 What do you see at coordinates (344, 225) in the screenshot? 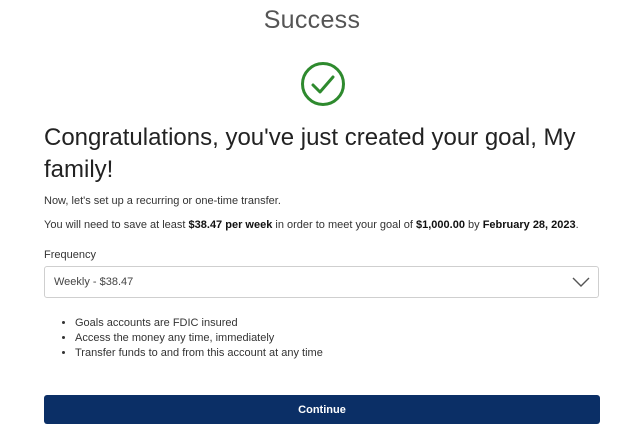
I see `savings-message-middle: in order to meet your goal of` at bounding box center [344, 225].